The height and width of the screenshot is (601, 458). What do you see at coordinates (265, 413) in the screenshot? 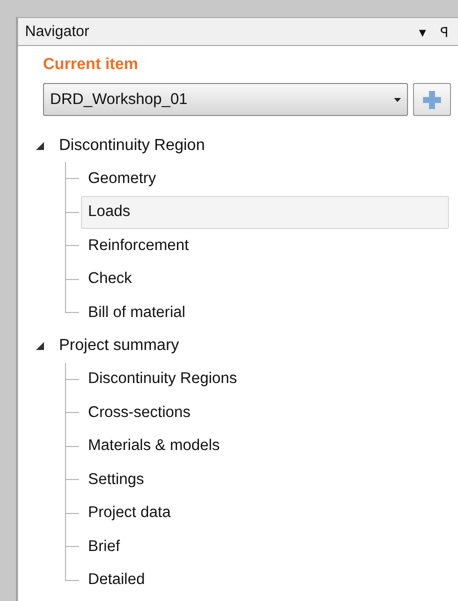
I see `tree-item: Cross-sections` at bounding box center [265, 413].